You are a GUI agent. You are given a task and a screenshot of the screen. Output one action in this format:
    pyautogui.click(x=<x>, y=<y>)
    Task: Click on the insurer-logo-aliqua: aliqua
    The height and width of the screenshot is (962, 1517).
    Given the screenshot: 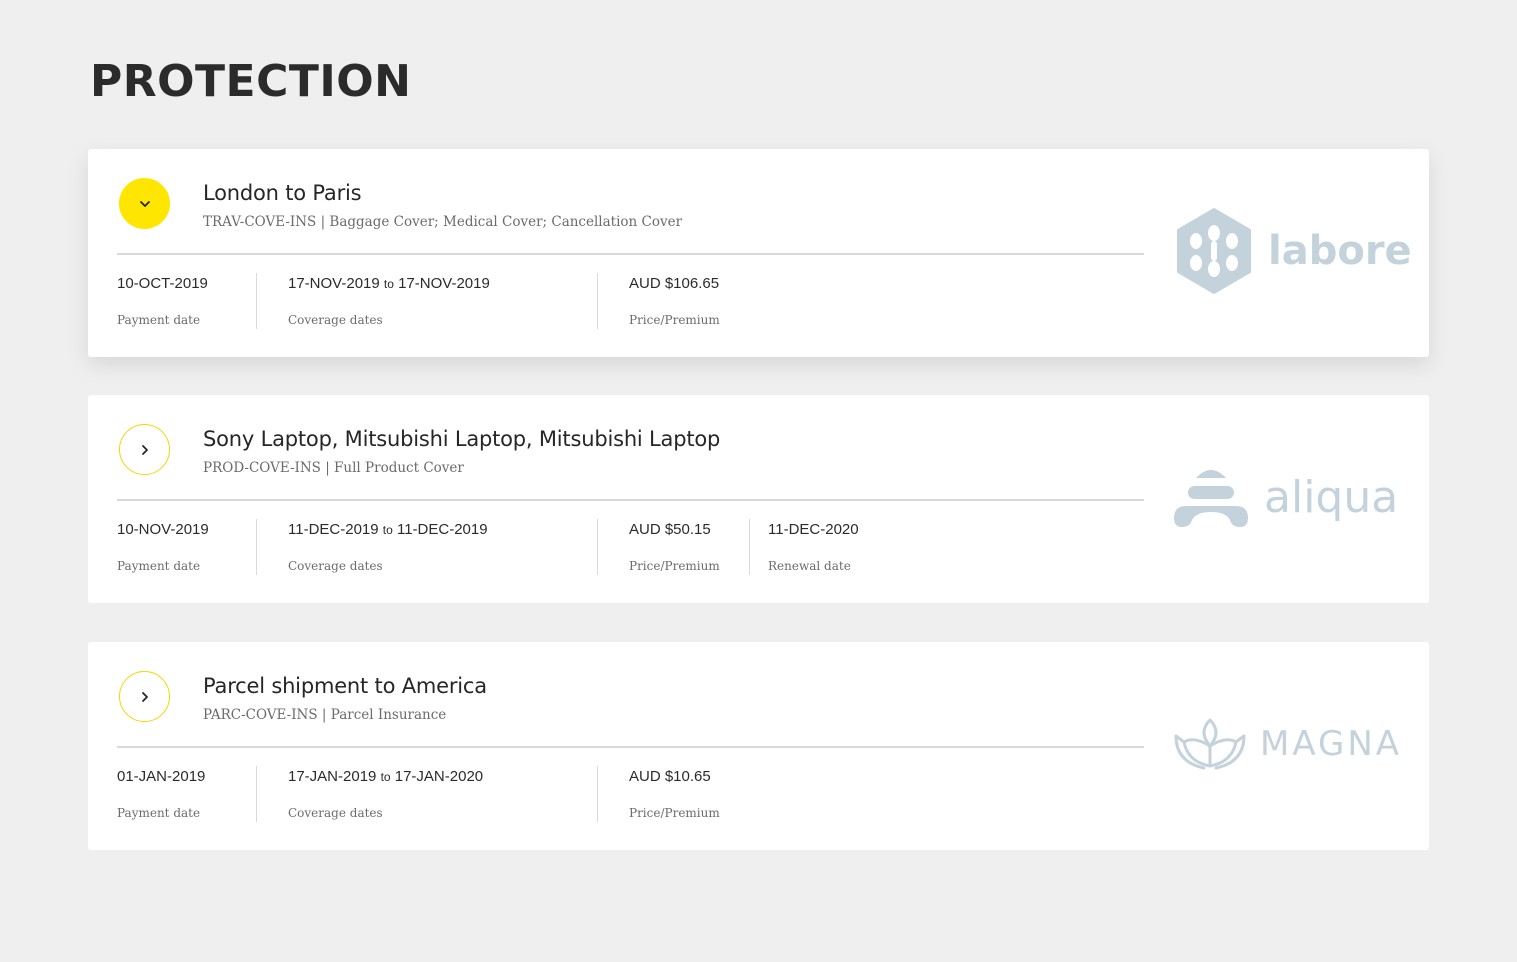 What is the action you would take?
    pyautogui.click(x=1289, y=497)
    